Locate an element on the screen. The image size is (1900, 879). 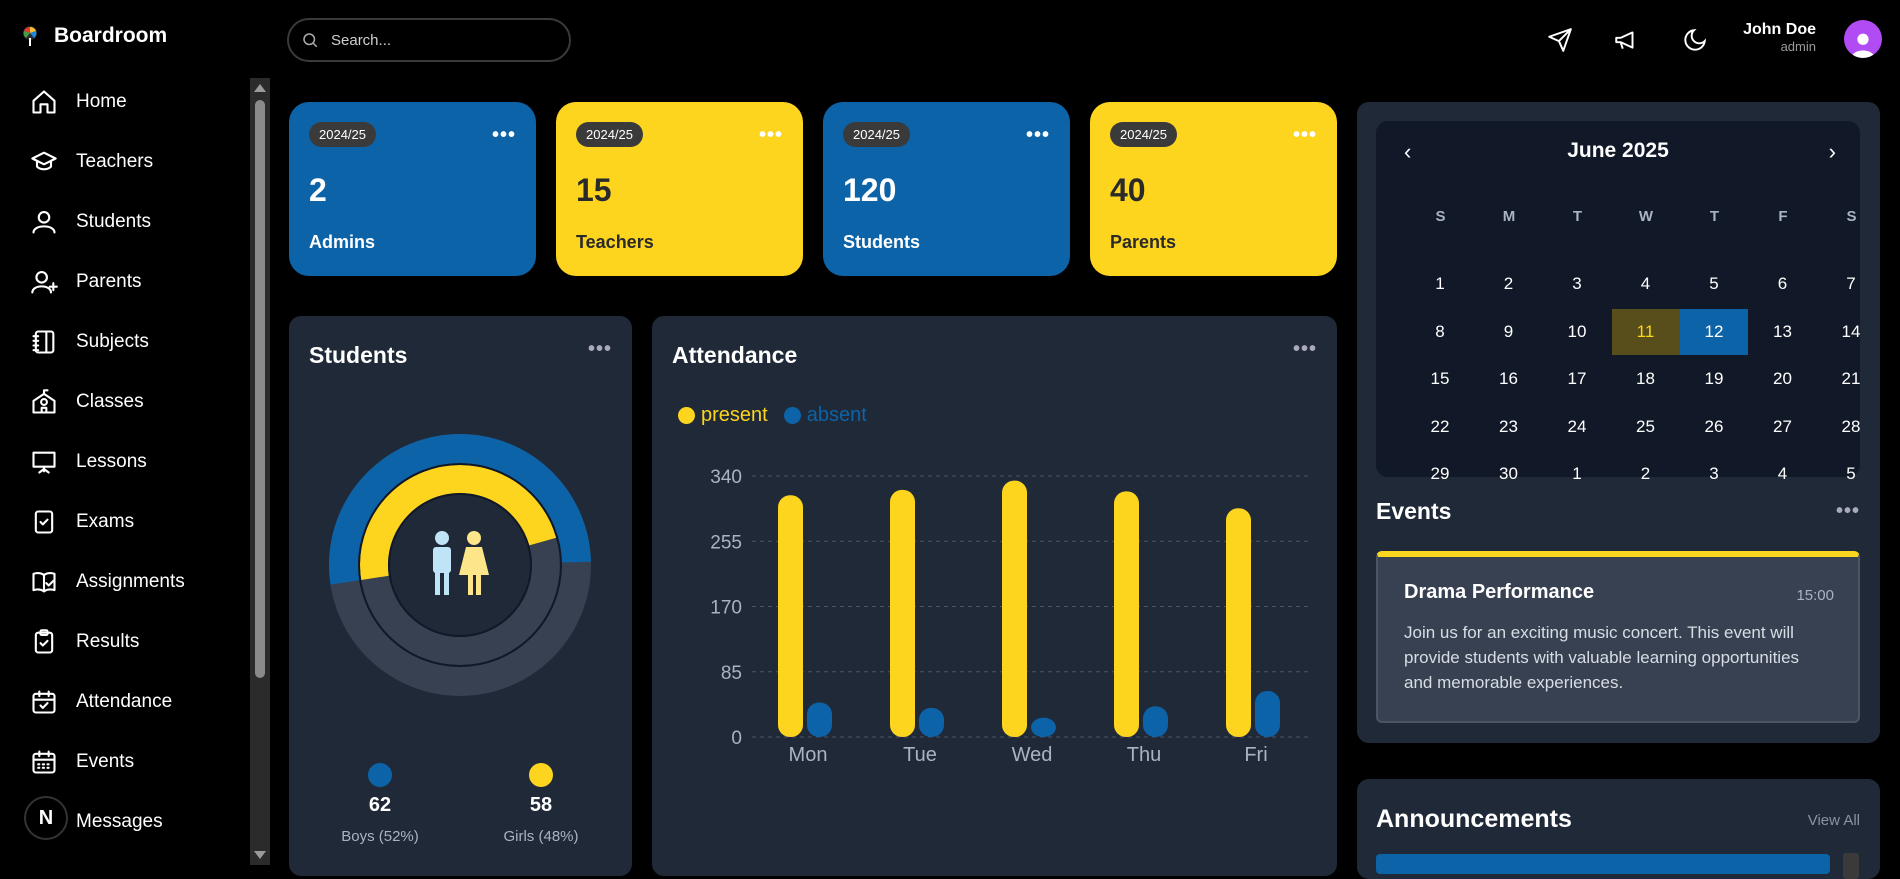
sidebar-item-lessons: Lessons is located at coordinates (88, 462).